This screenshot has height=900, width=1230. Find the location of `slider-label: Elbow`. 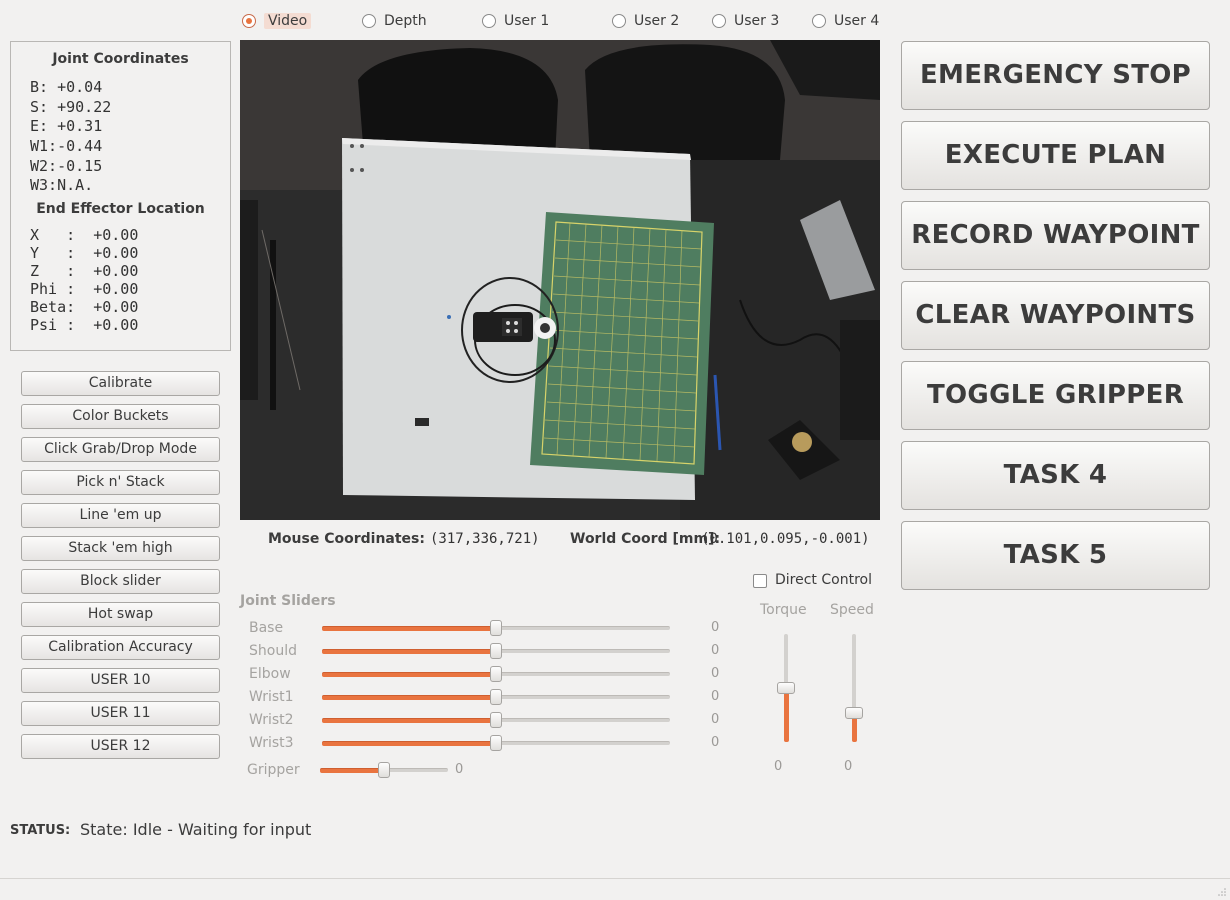

slider-label: Elbow is located at coordinates (270, 674).